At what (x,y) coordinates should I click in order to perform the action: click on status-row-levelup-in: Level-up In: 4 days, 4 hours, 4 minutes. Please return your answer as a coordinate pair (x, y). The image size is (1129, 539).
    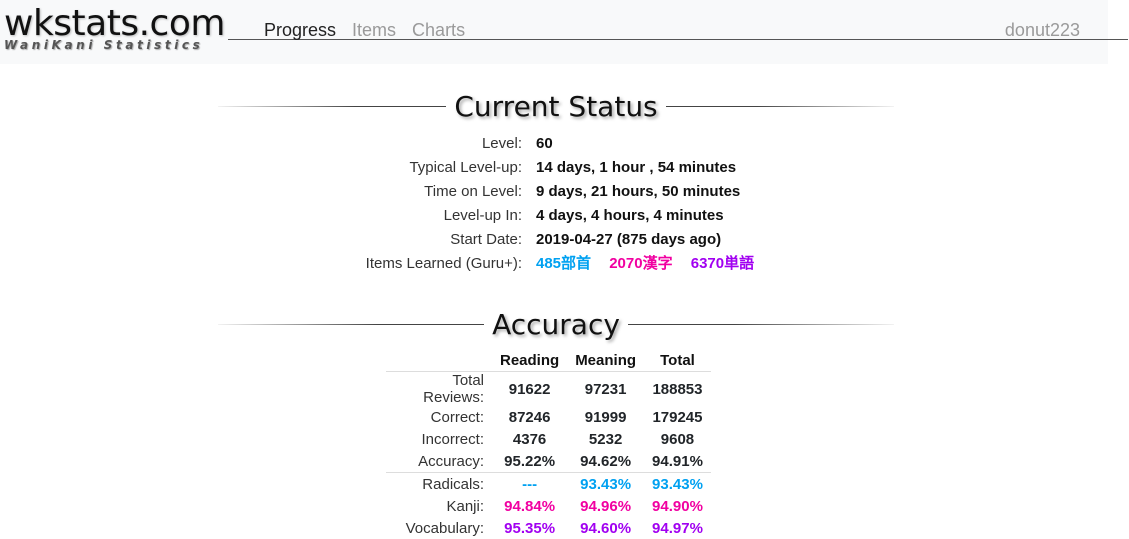
    Looking at the image, I should click on (556, 216).